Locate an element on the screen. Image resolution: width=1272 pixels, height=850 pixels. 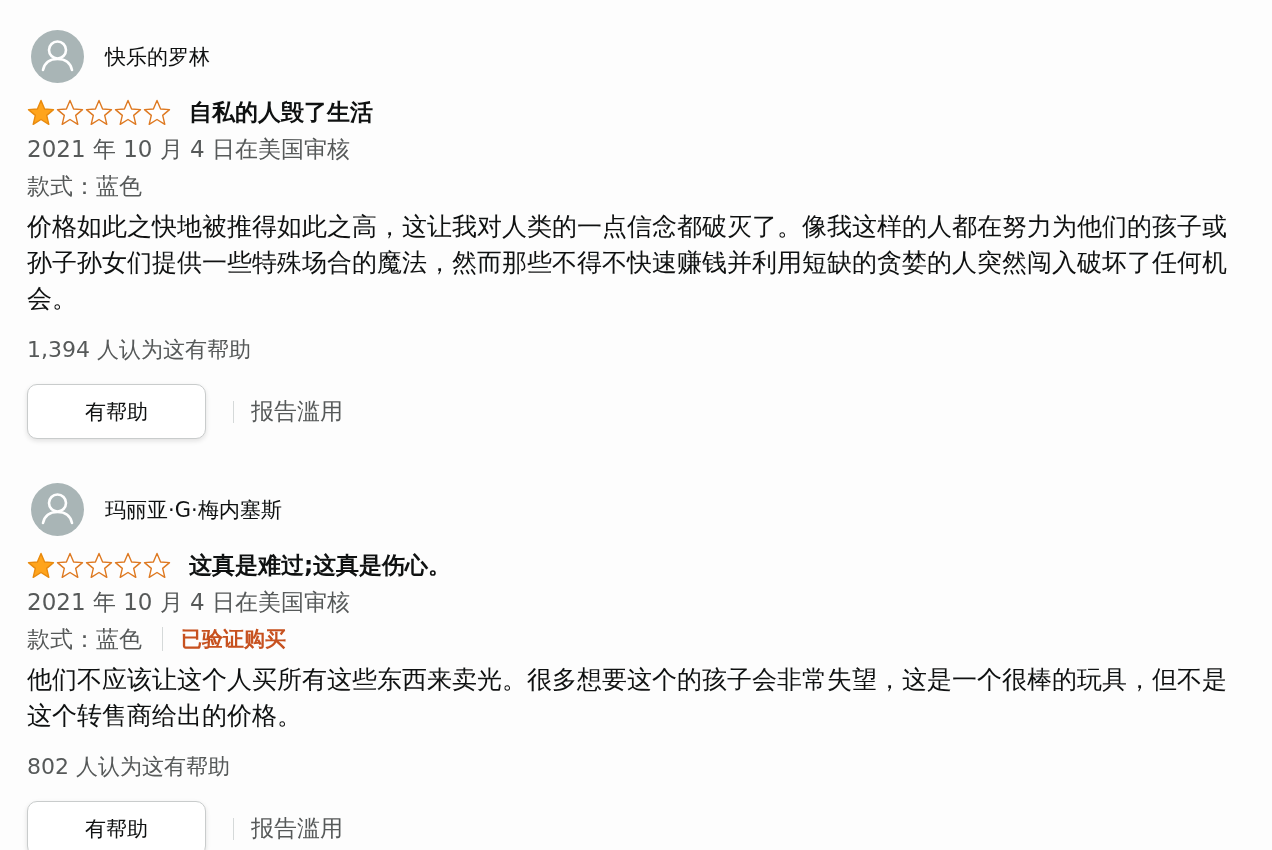
review-title: 这真是难过;这真是伤心。 is located at coordinates (320, 565).